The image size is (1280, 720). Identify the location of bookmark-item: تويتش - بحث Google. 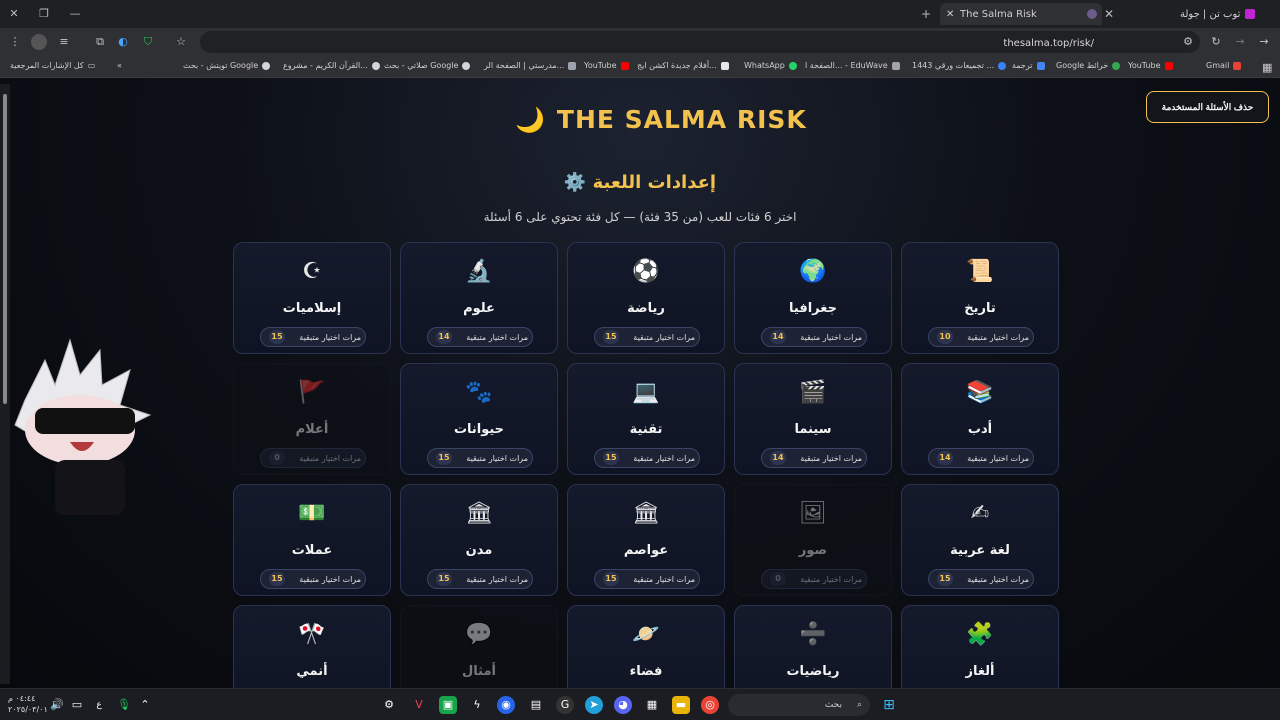
(227, 65).